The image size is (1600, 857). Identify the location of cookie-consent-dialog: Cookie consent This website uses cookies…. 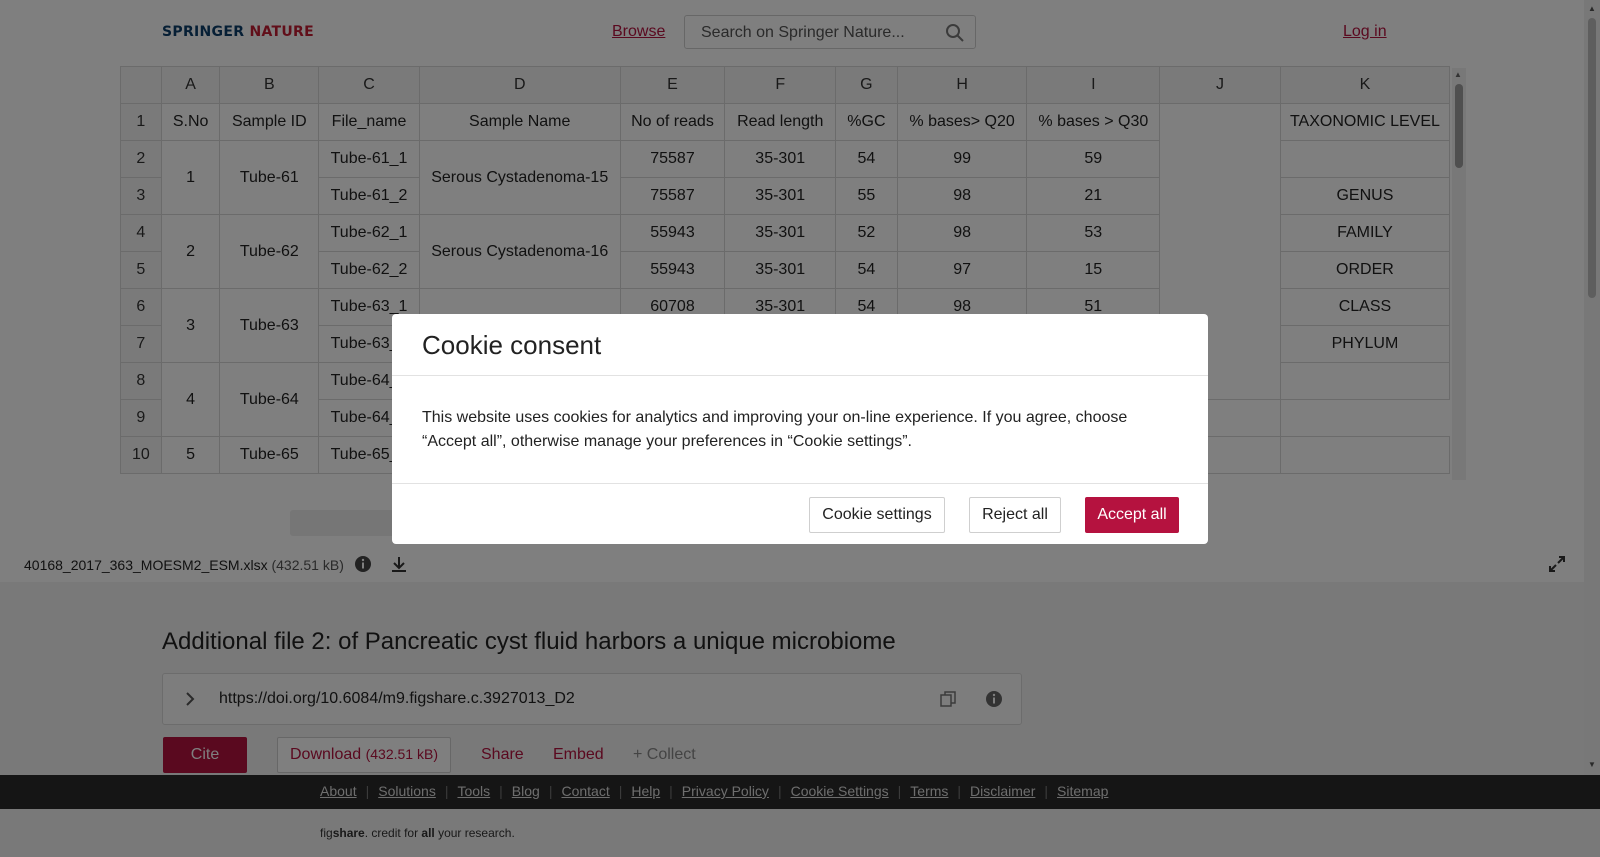
(800, 429).